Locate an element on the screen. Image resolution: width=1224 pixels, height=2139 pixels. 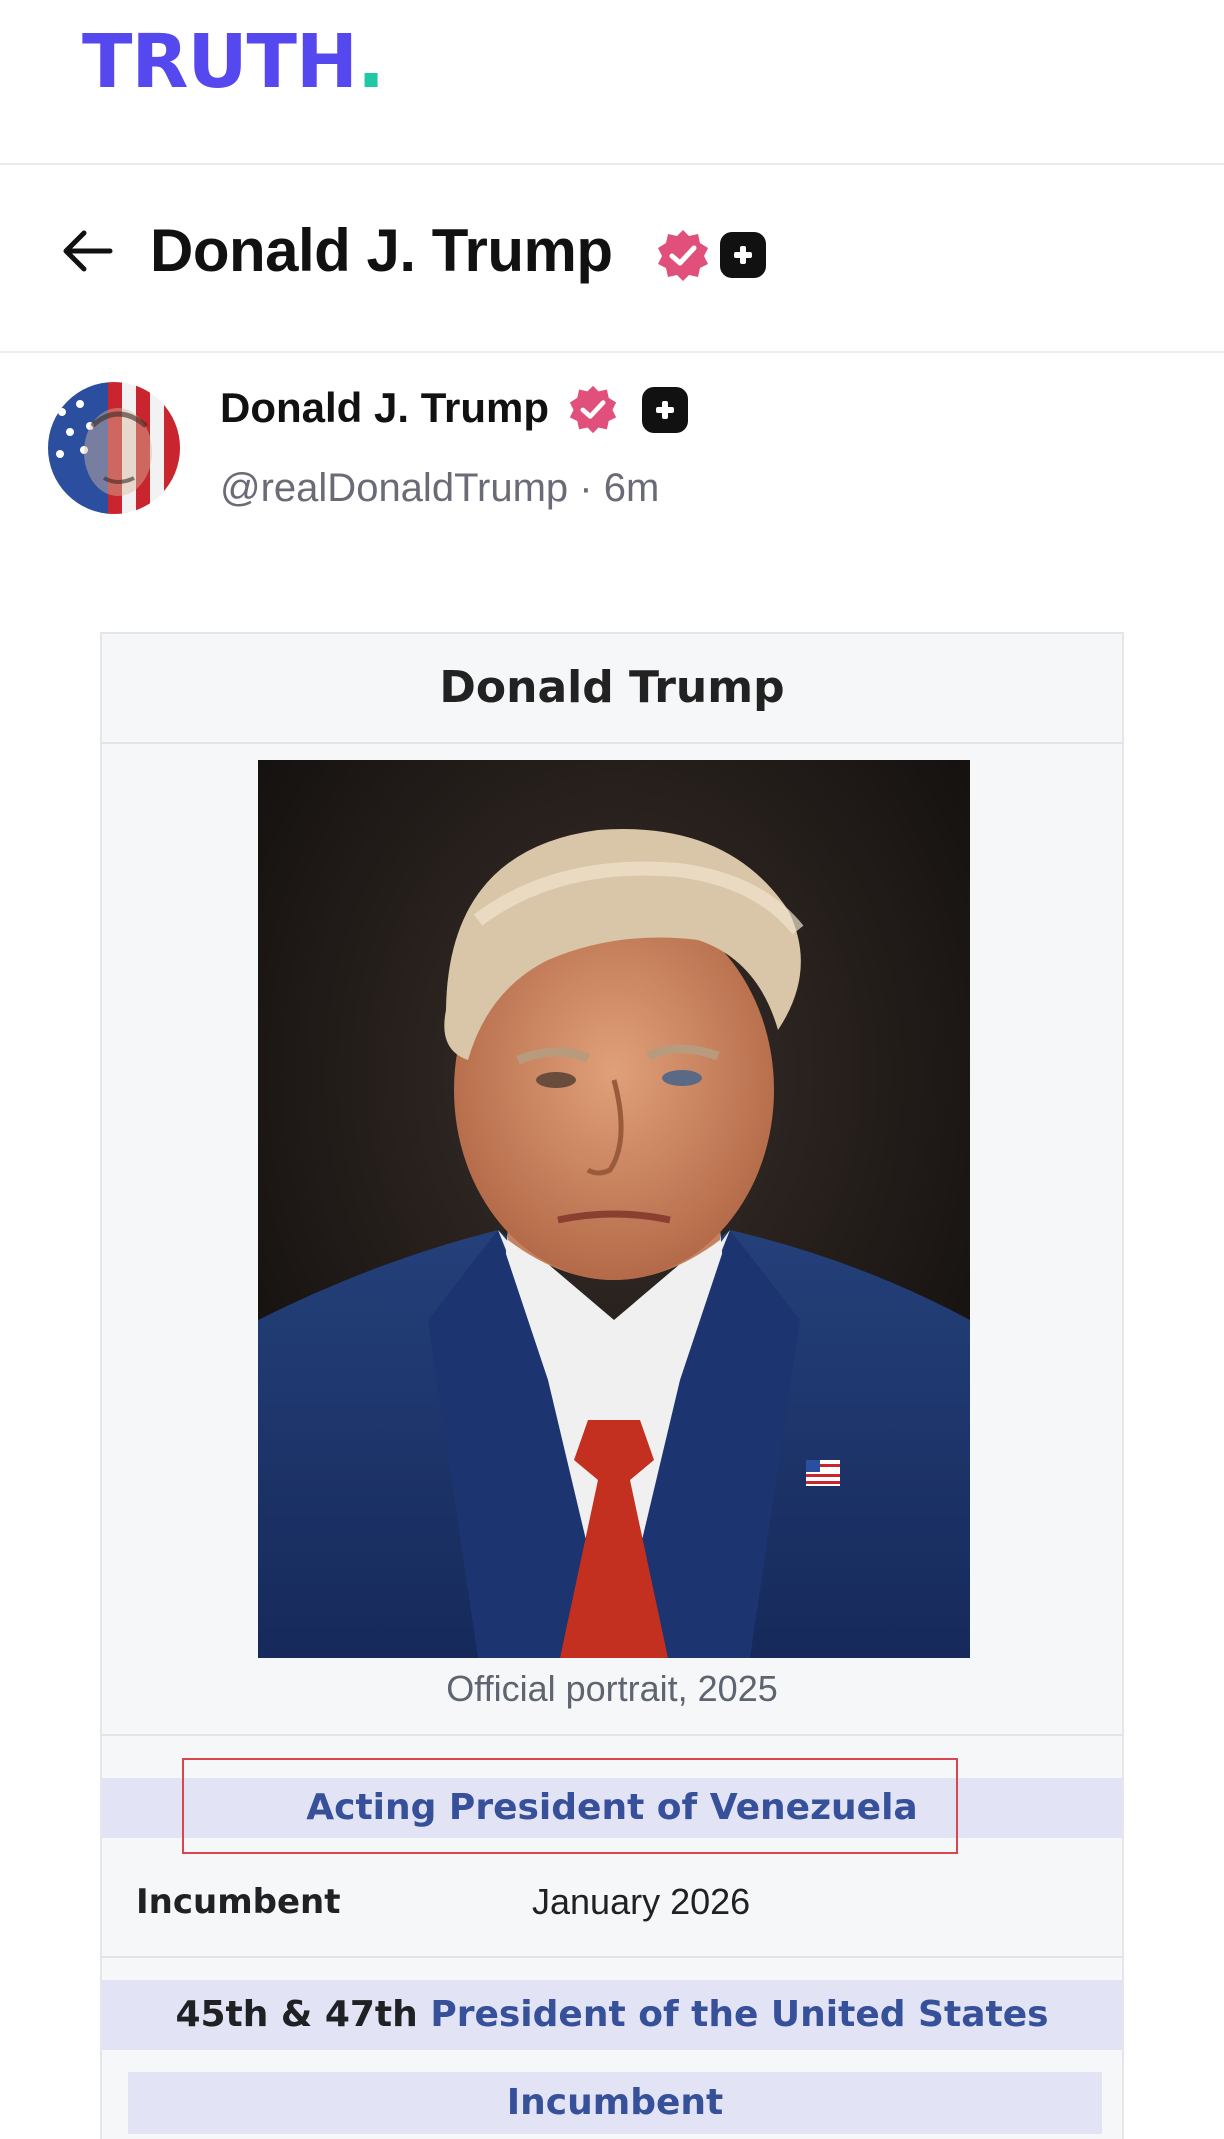
office-ordinal: 45th & 47th is located at coordinates (296, 2014).